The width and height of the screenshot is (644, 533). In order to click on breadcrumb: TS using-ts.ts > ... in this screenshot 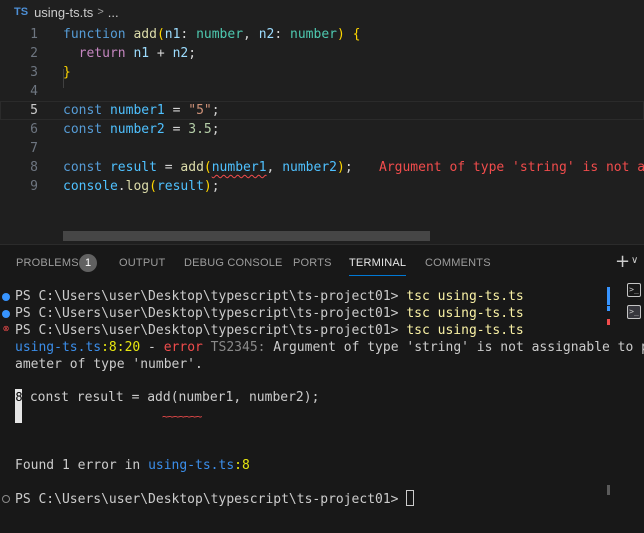, I will do `click(322, 12)`.